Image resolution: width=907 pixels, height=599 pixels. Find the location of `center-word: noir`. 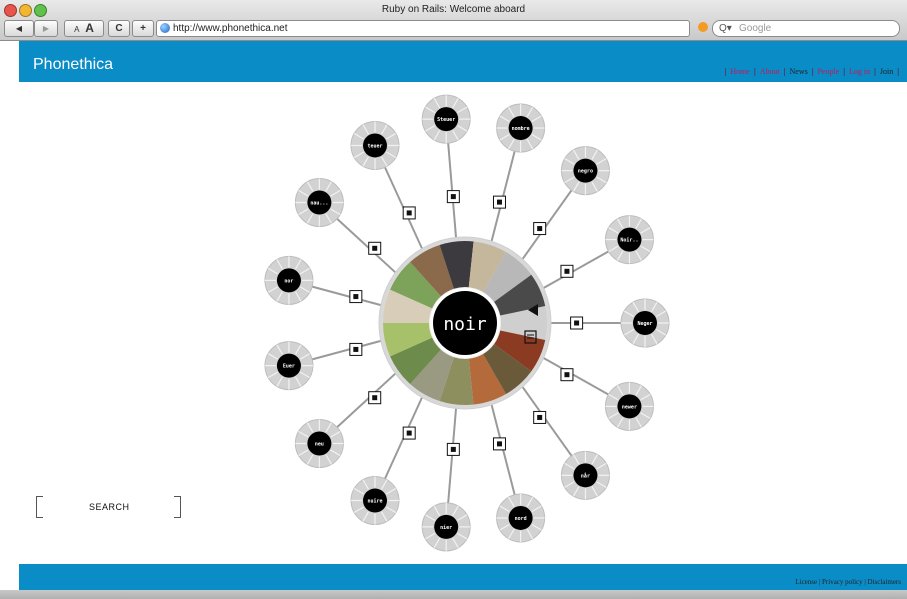

center-word: noir is located at coordinates (465, 324).